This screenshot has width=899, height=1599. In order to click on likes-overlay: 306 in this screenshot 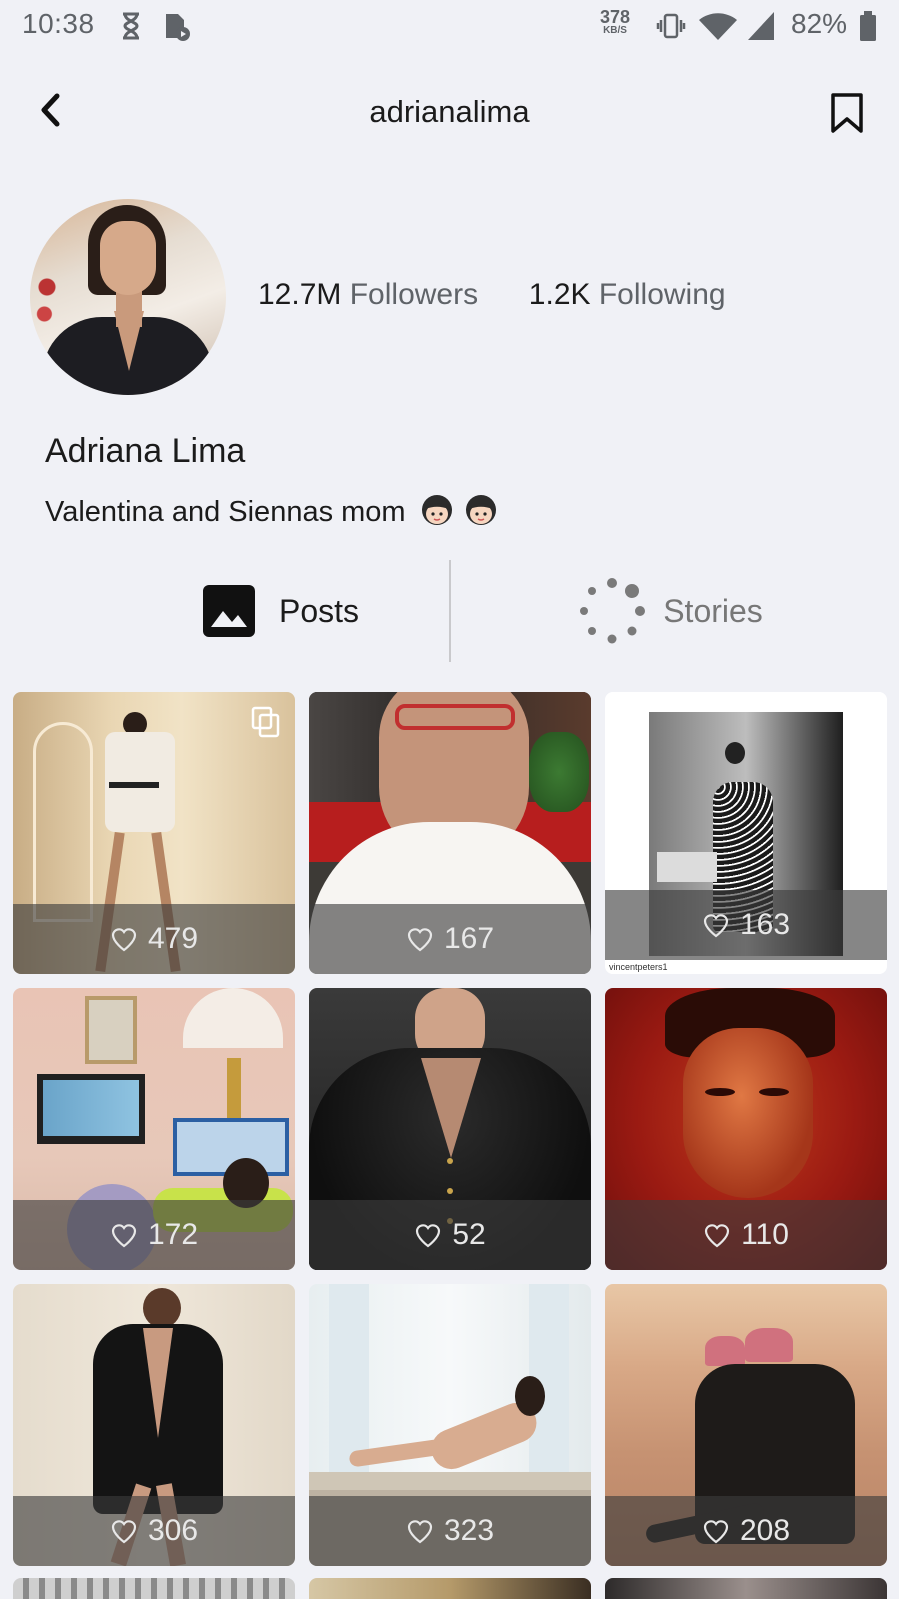, I will do `click(154, 1531)`.